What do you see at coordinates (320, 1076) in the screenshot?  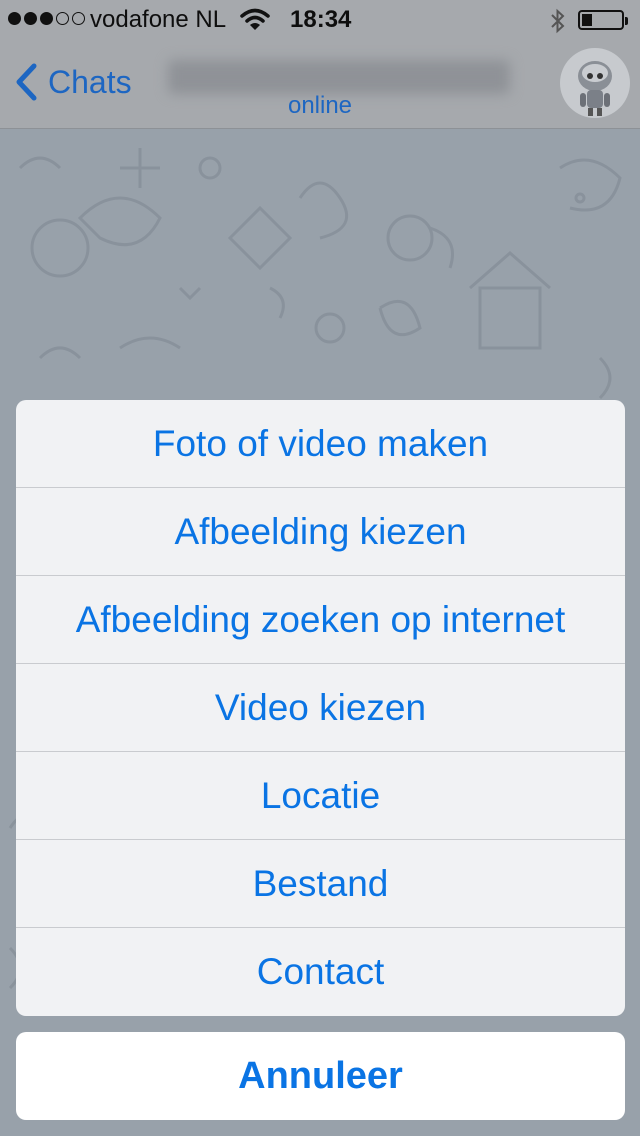 I see `cancel-button: Annuleer` at bounding box center [320, 1076].